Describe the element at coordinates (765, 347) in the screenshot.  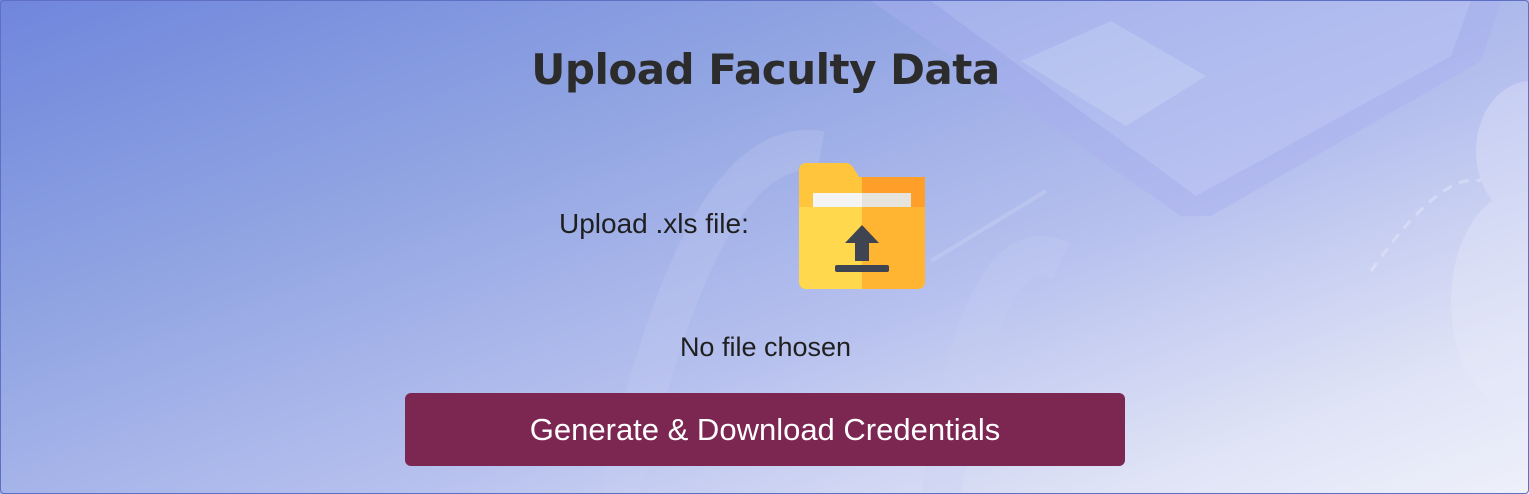
I see `file-status-text: No file chosen` at that location.